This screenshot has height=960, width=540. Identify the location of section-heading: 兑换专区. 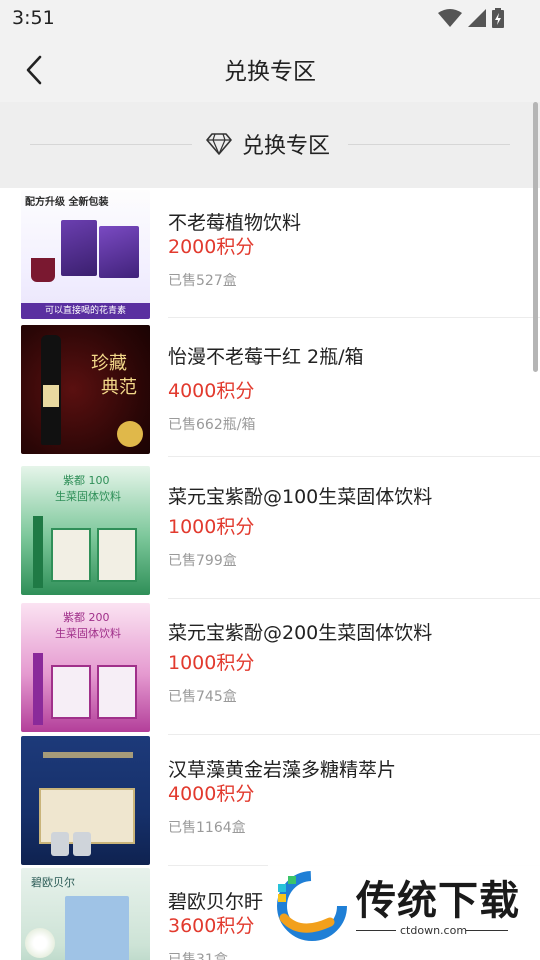
(268, 144).